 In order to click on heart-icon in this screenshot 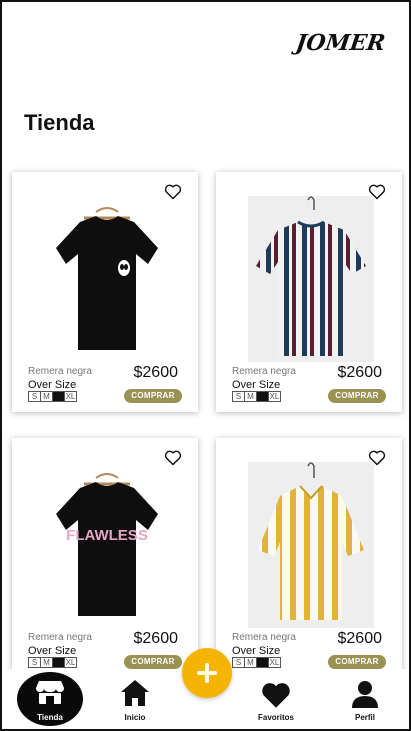, I will do `click(276, 695)`.